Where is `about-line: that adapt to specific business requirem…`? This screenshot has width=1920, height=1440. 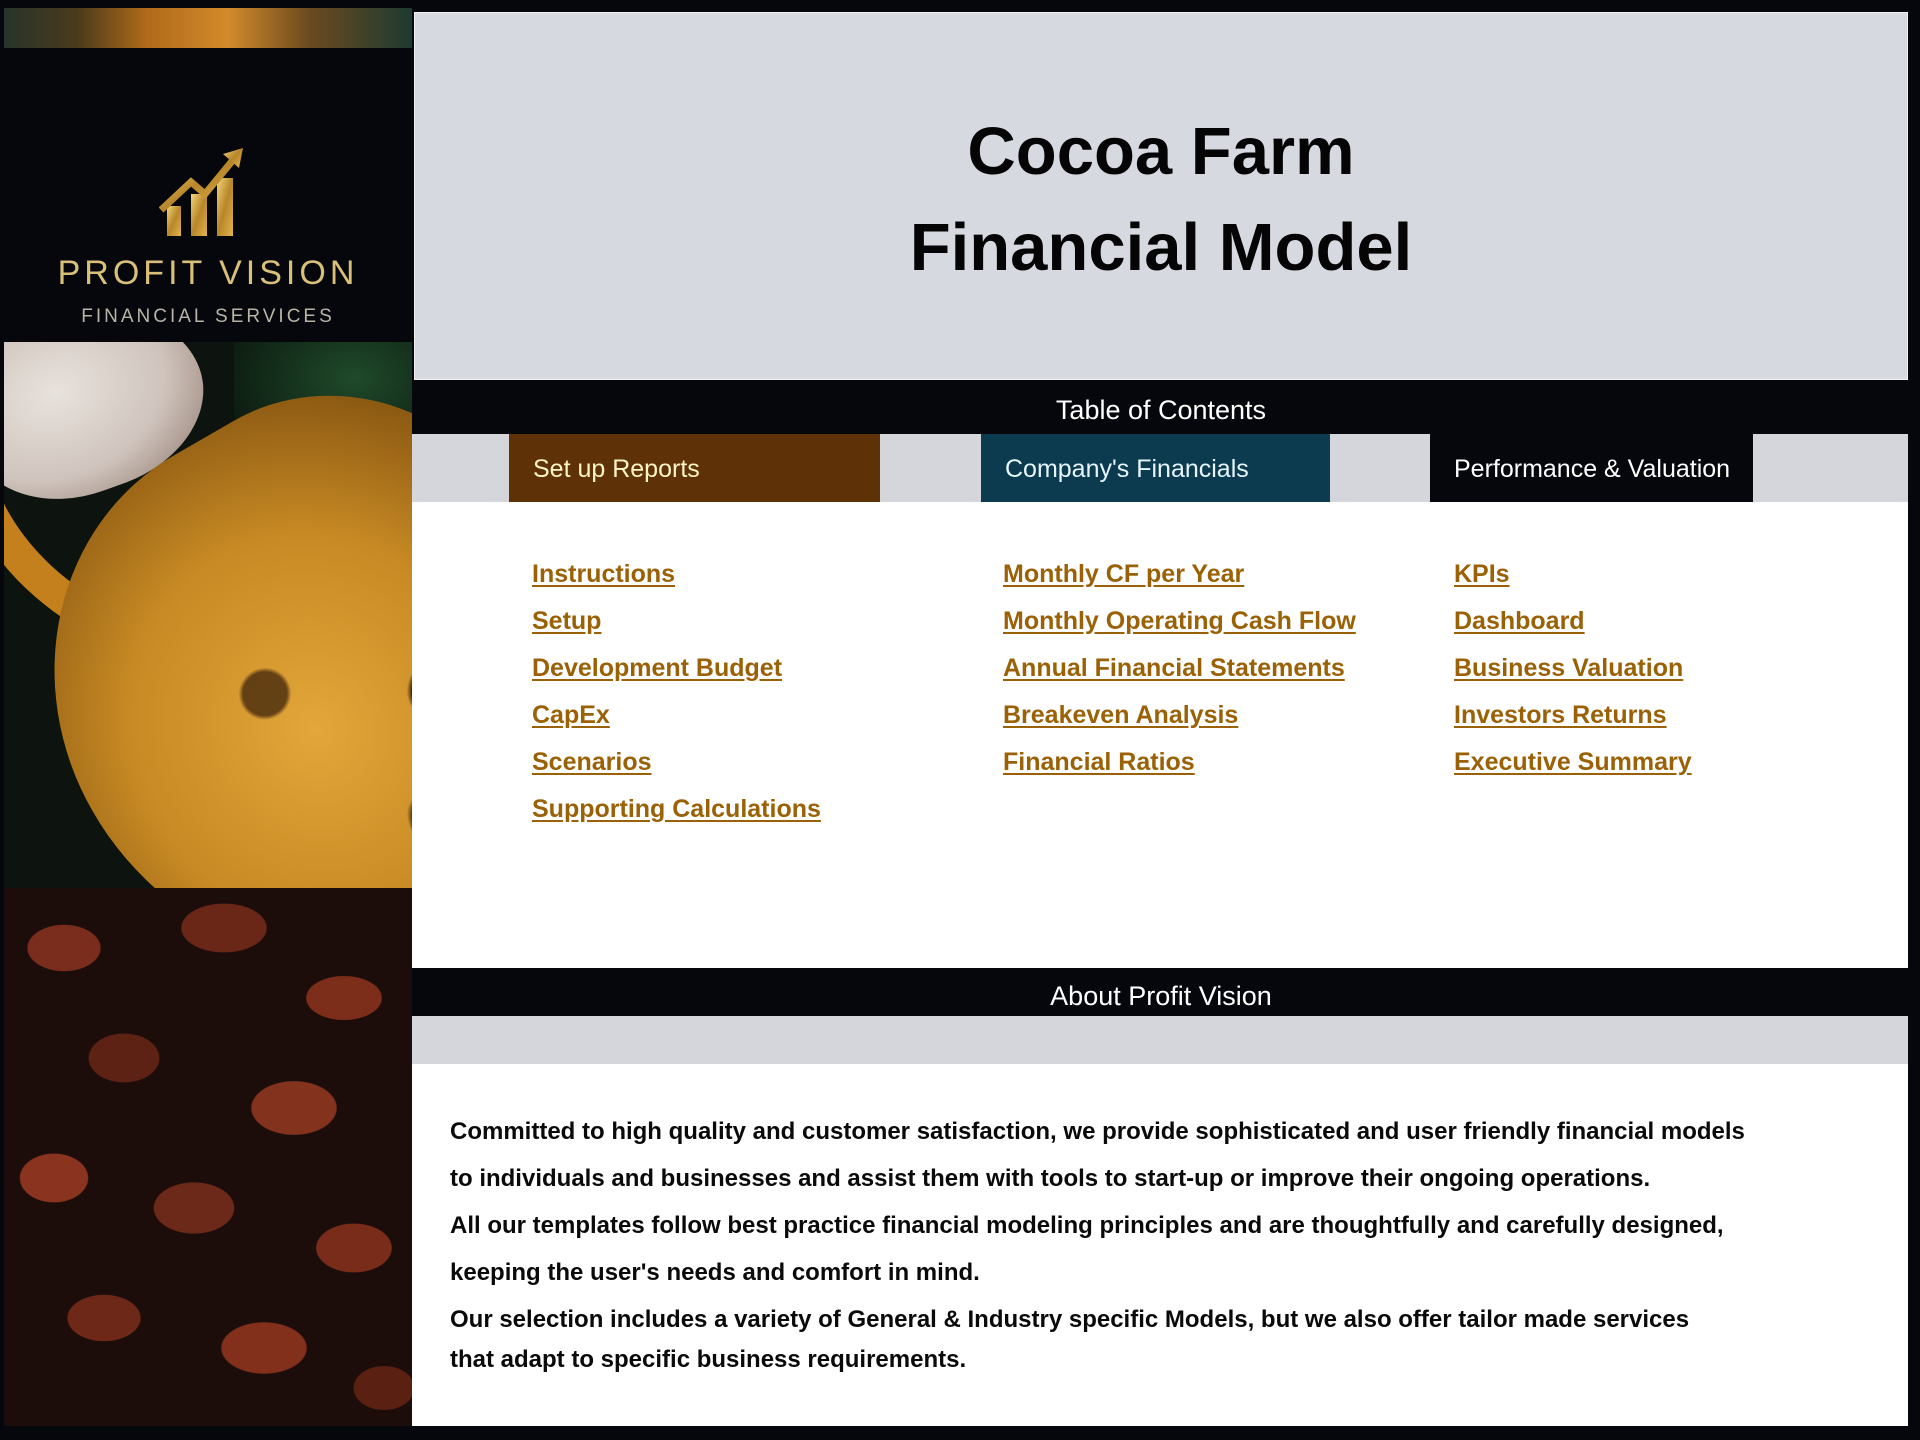
about-line: that adapt to specific business requirem… is located at coordinates (708, 1359).